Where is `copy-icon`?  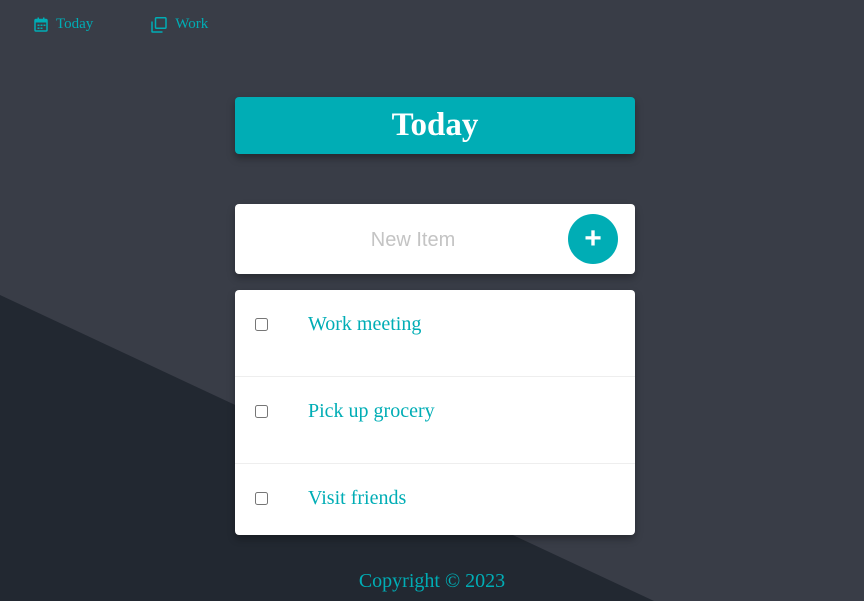 copy-icon is located at coordinates (159, 24).